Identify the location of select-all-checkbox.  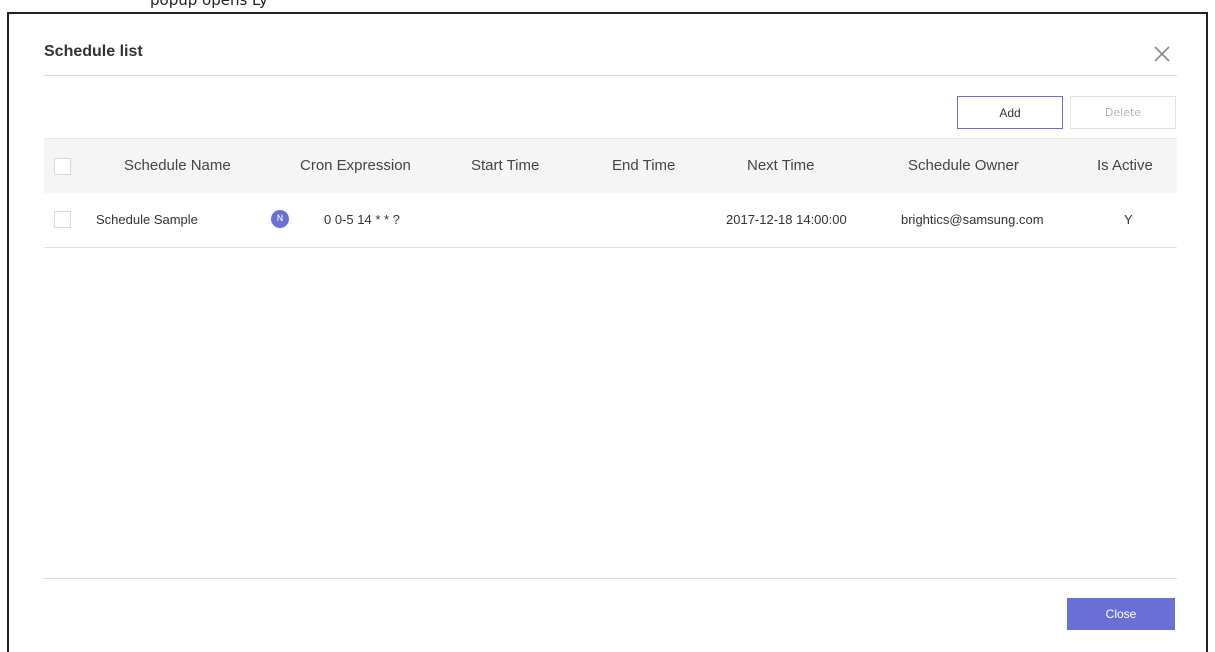
(62, 166).